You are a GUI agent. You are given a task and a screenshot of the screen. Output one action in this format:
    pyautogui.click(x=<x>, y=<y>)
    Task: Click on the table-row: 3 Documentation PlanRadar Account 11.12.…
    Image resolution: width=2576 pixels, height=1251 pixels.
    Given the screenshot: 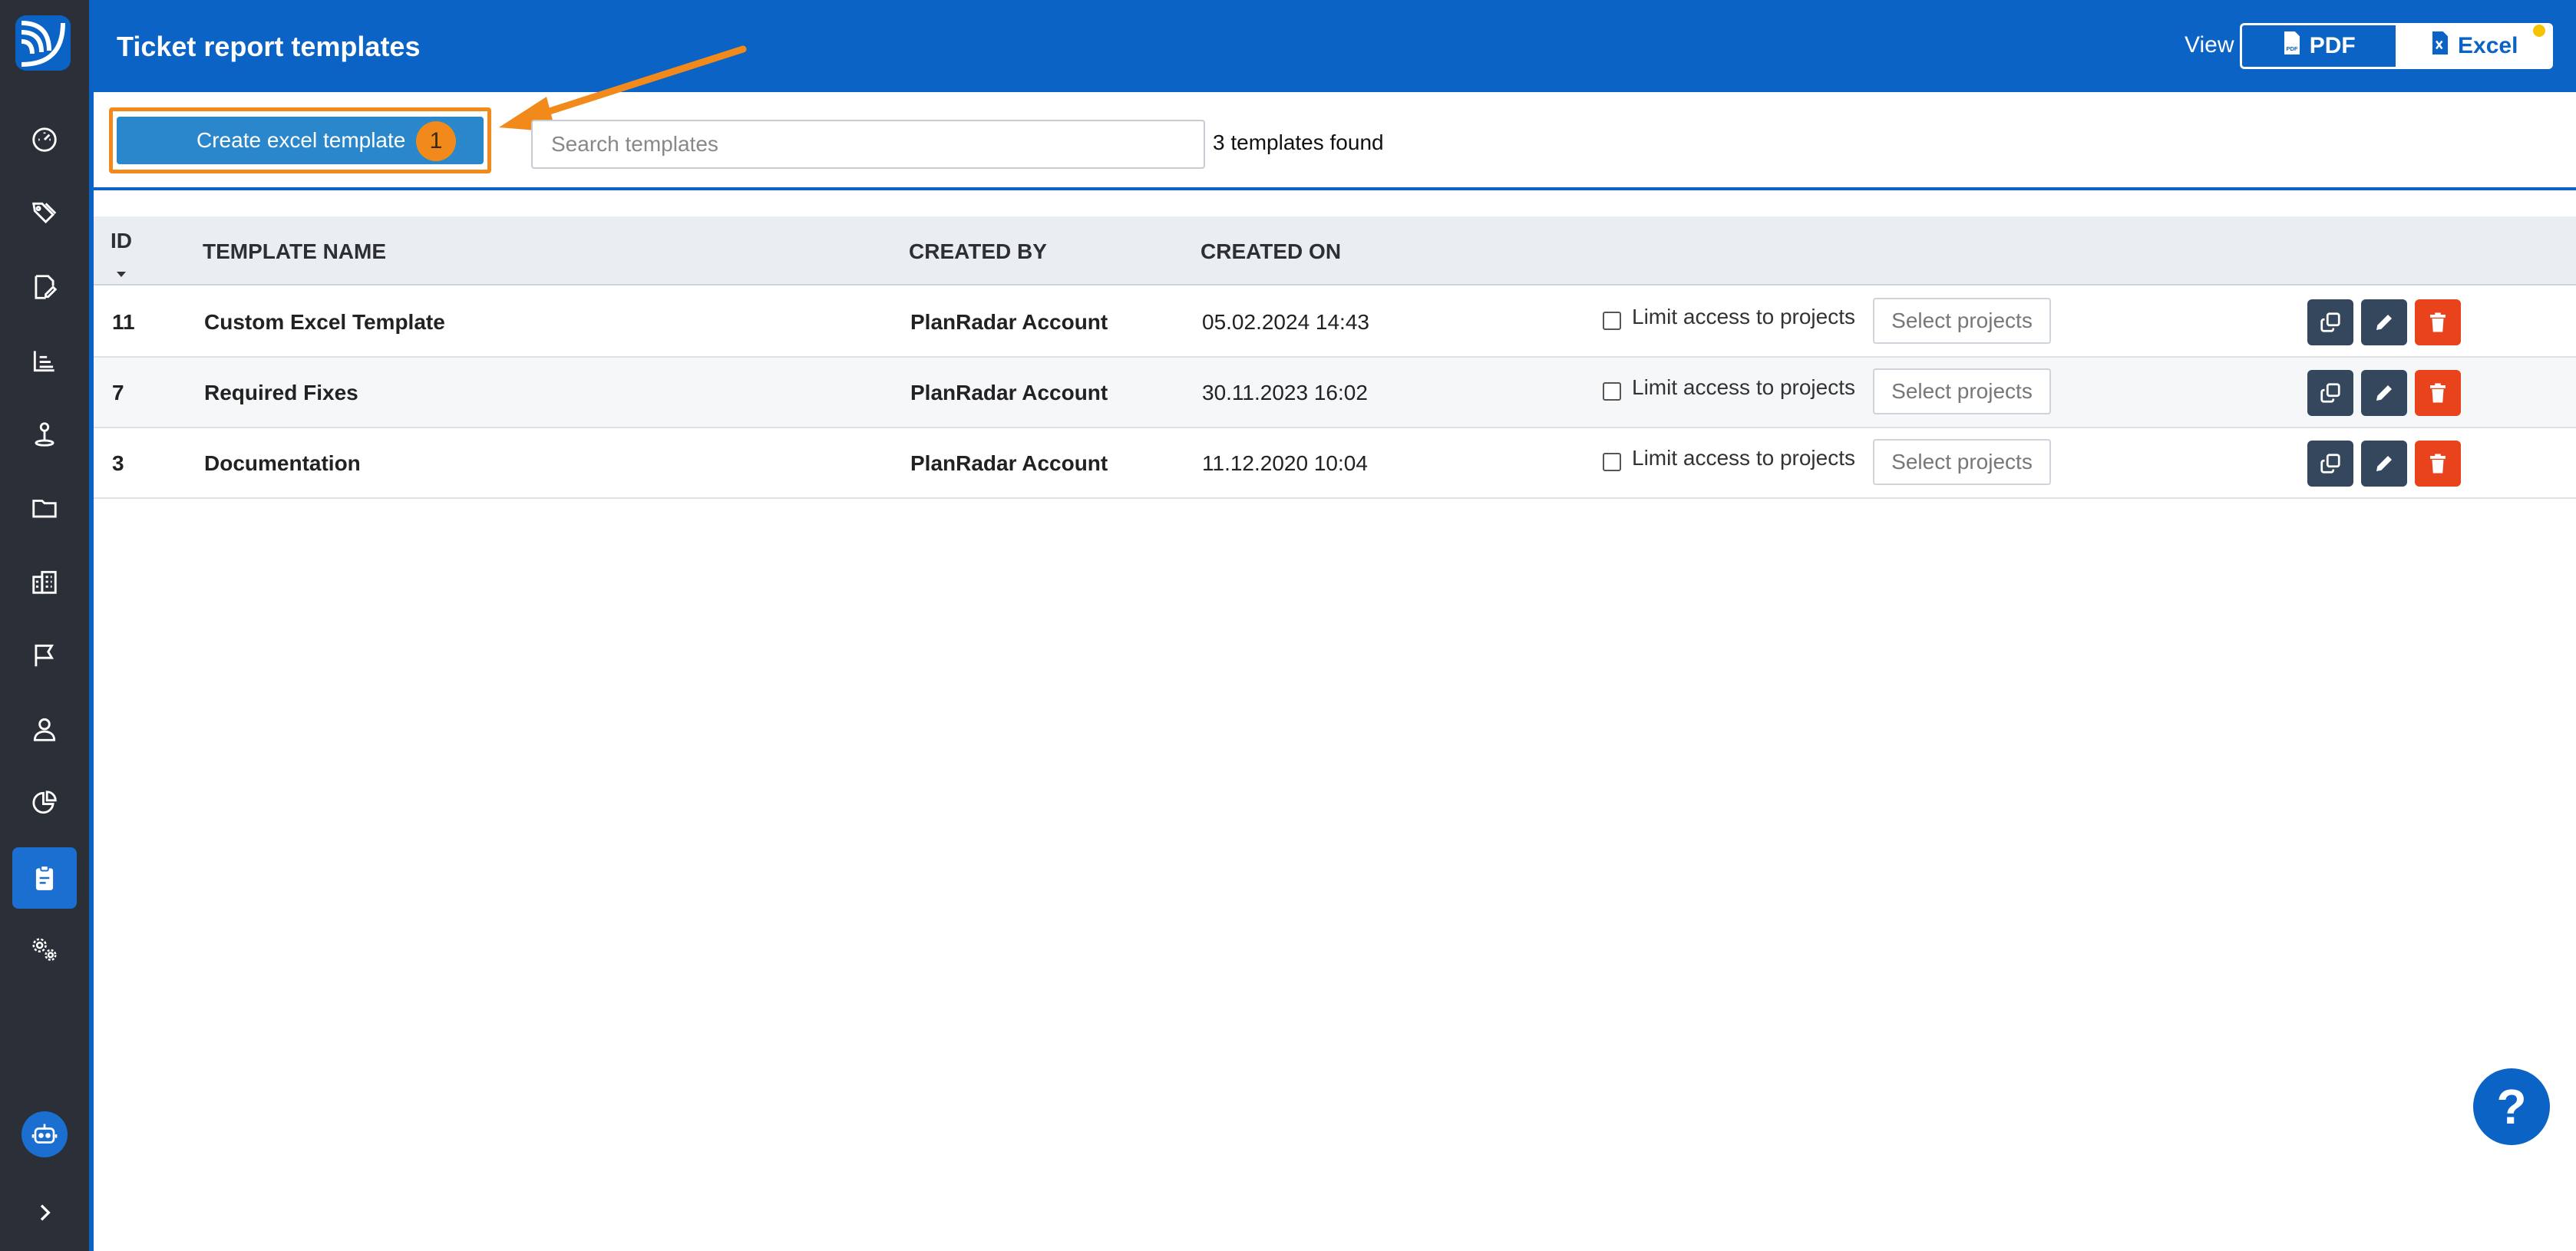 What is the action you would take?
    pyautogui.click(x=1335, y=463)
    